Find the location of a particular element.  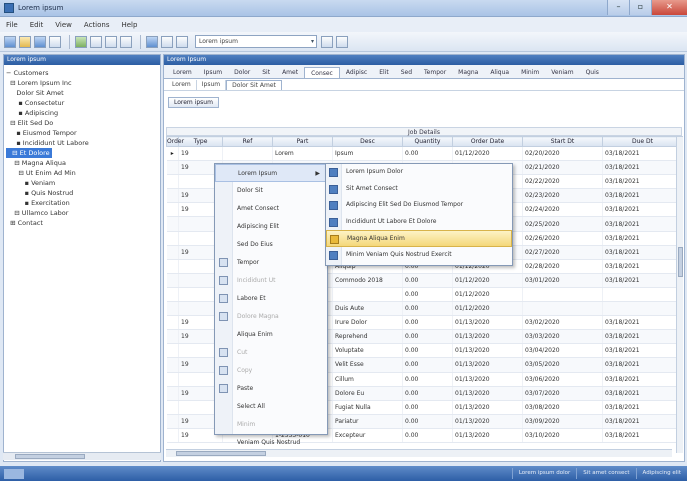

column-header: Ref is located at coordinates (247, 141).